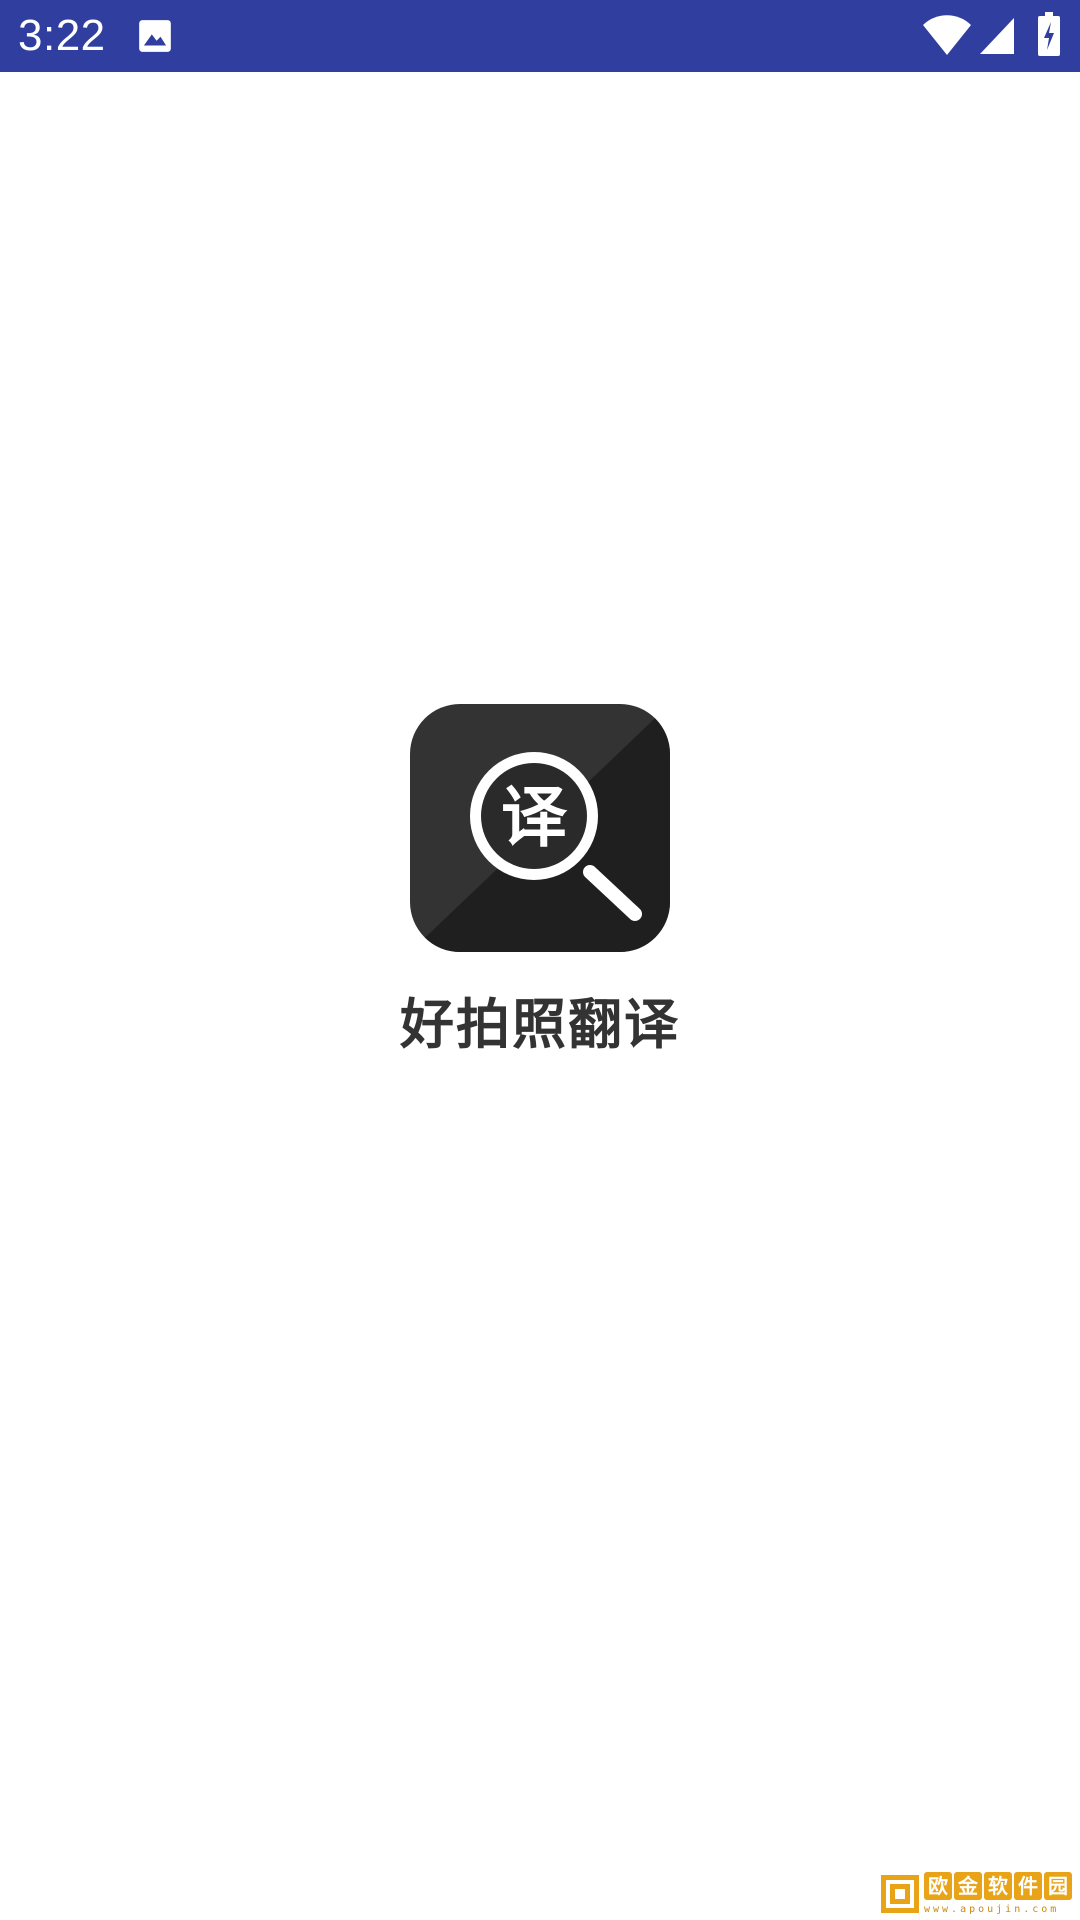 The height and width of the screenshot is (1920, 1080). I want to click on app-name-title: 好拍照翻译, so click(540, 1024).